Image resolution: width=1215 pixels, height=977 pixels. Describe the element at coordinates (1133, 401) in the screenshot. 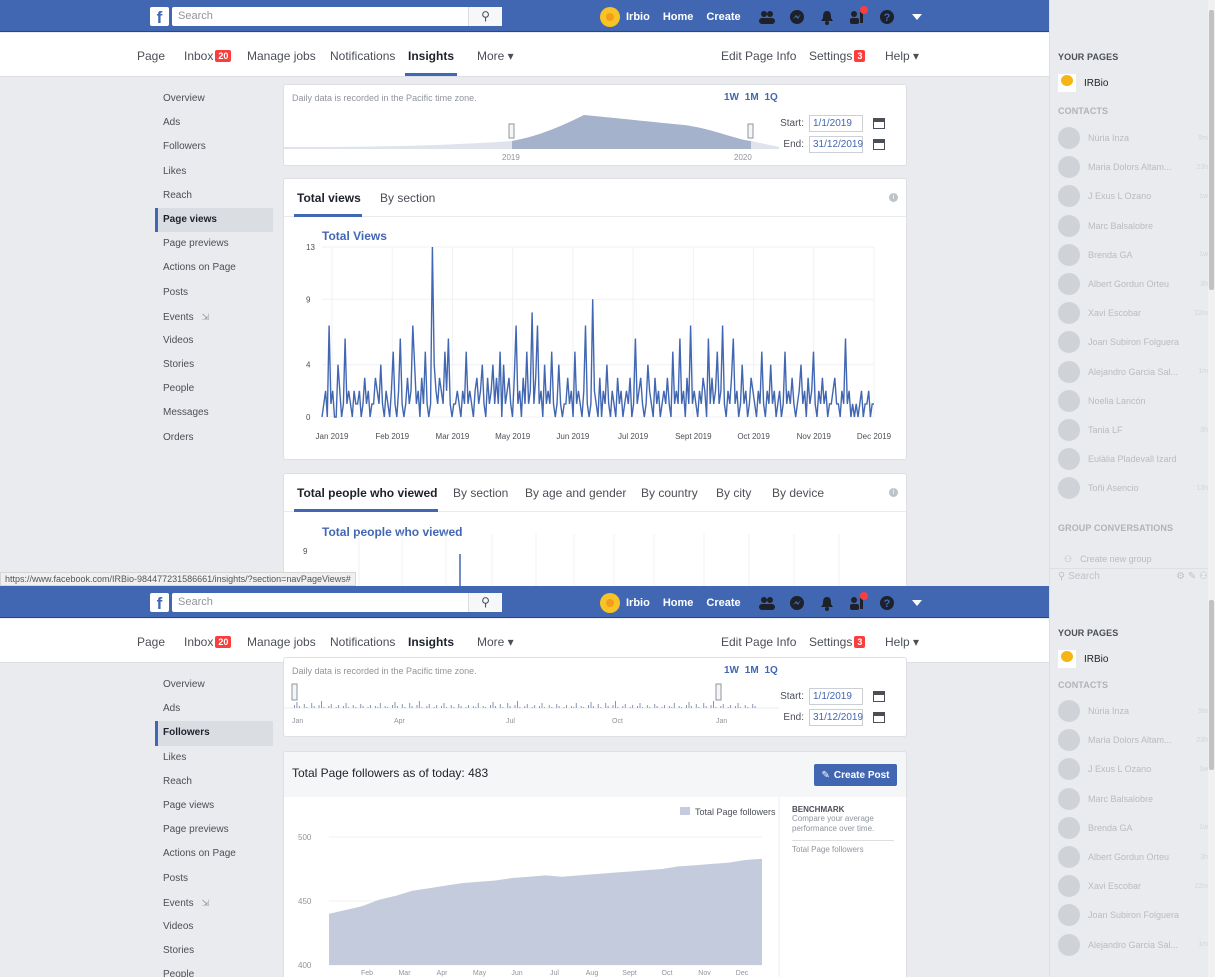

I see `contact-item: Noelia Lancón` at that location.